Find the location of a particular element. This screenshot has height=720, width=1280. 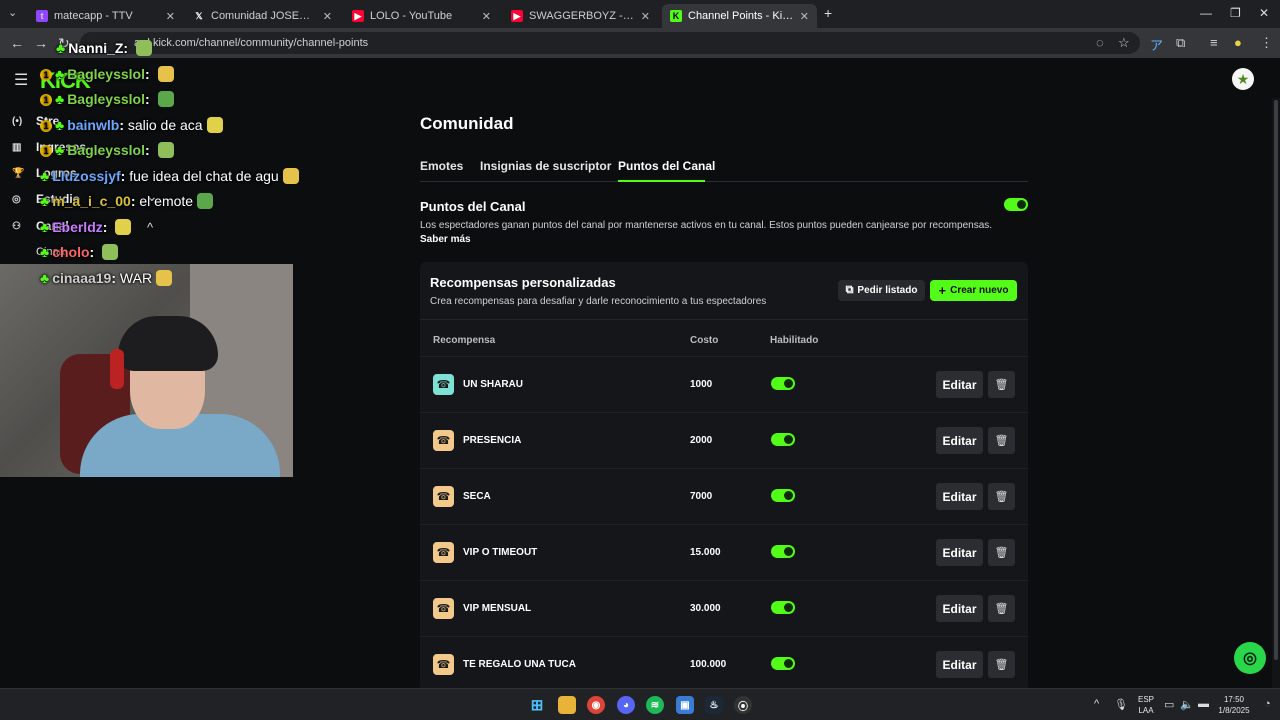

translate-icon: ア is located at coordinates (1156, 44).